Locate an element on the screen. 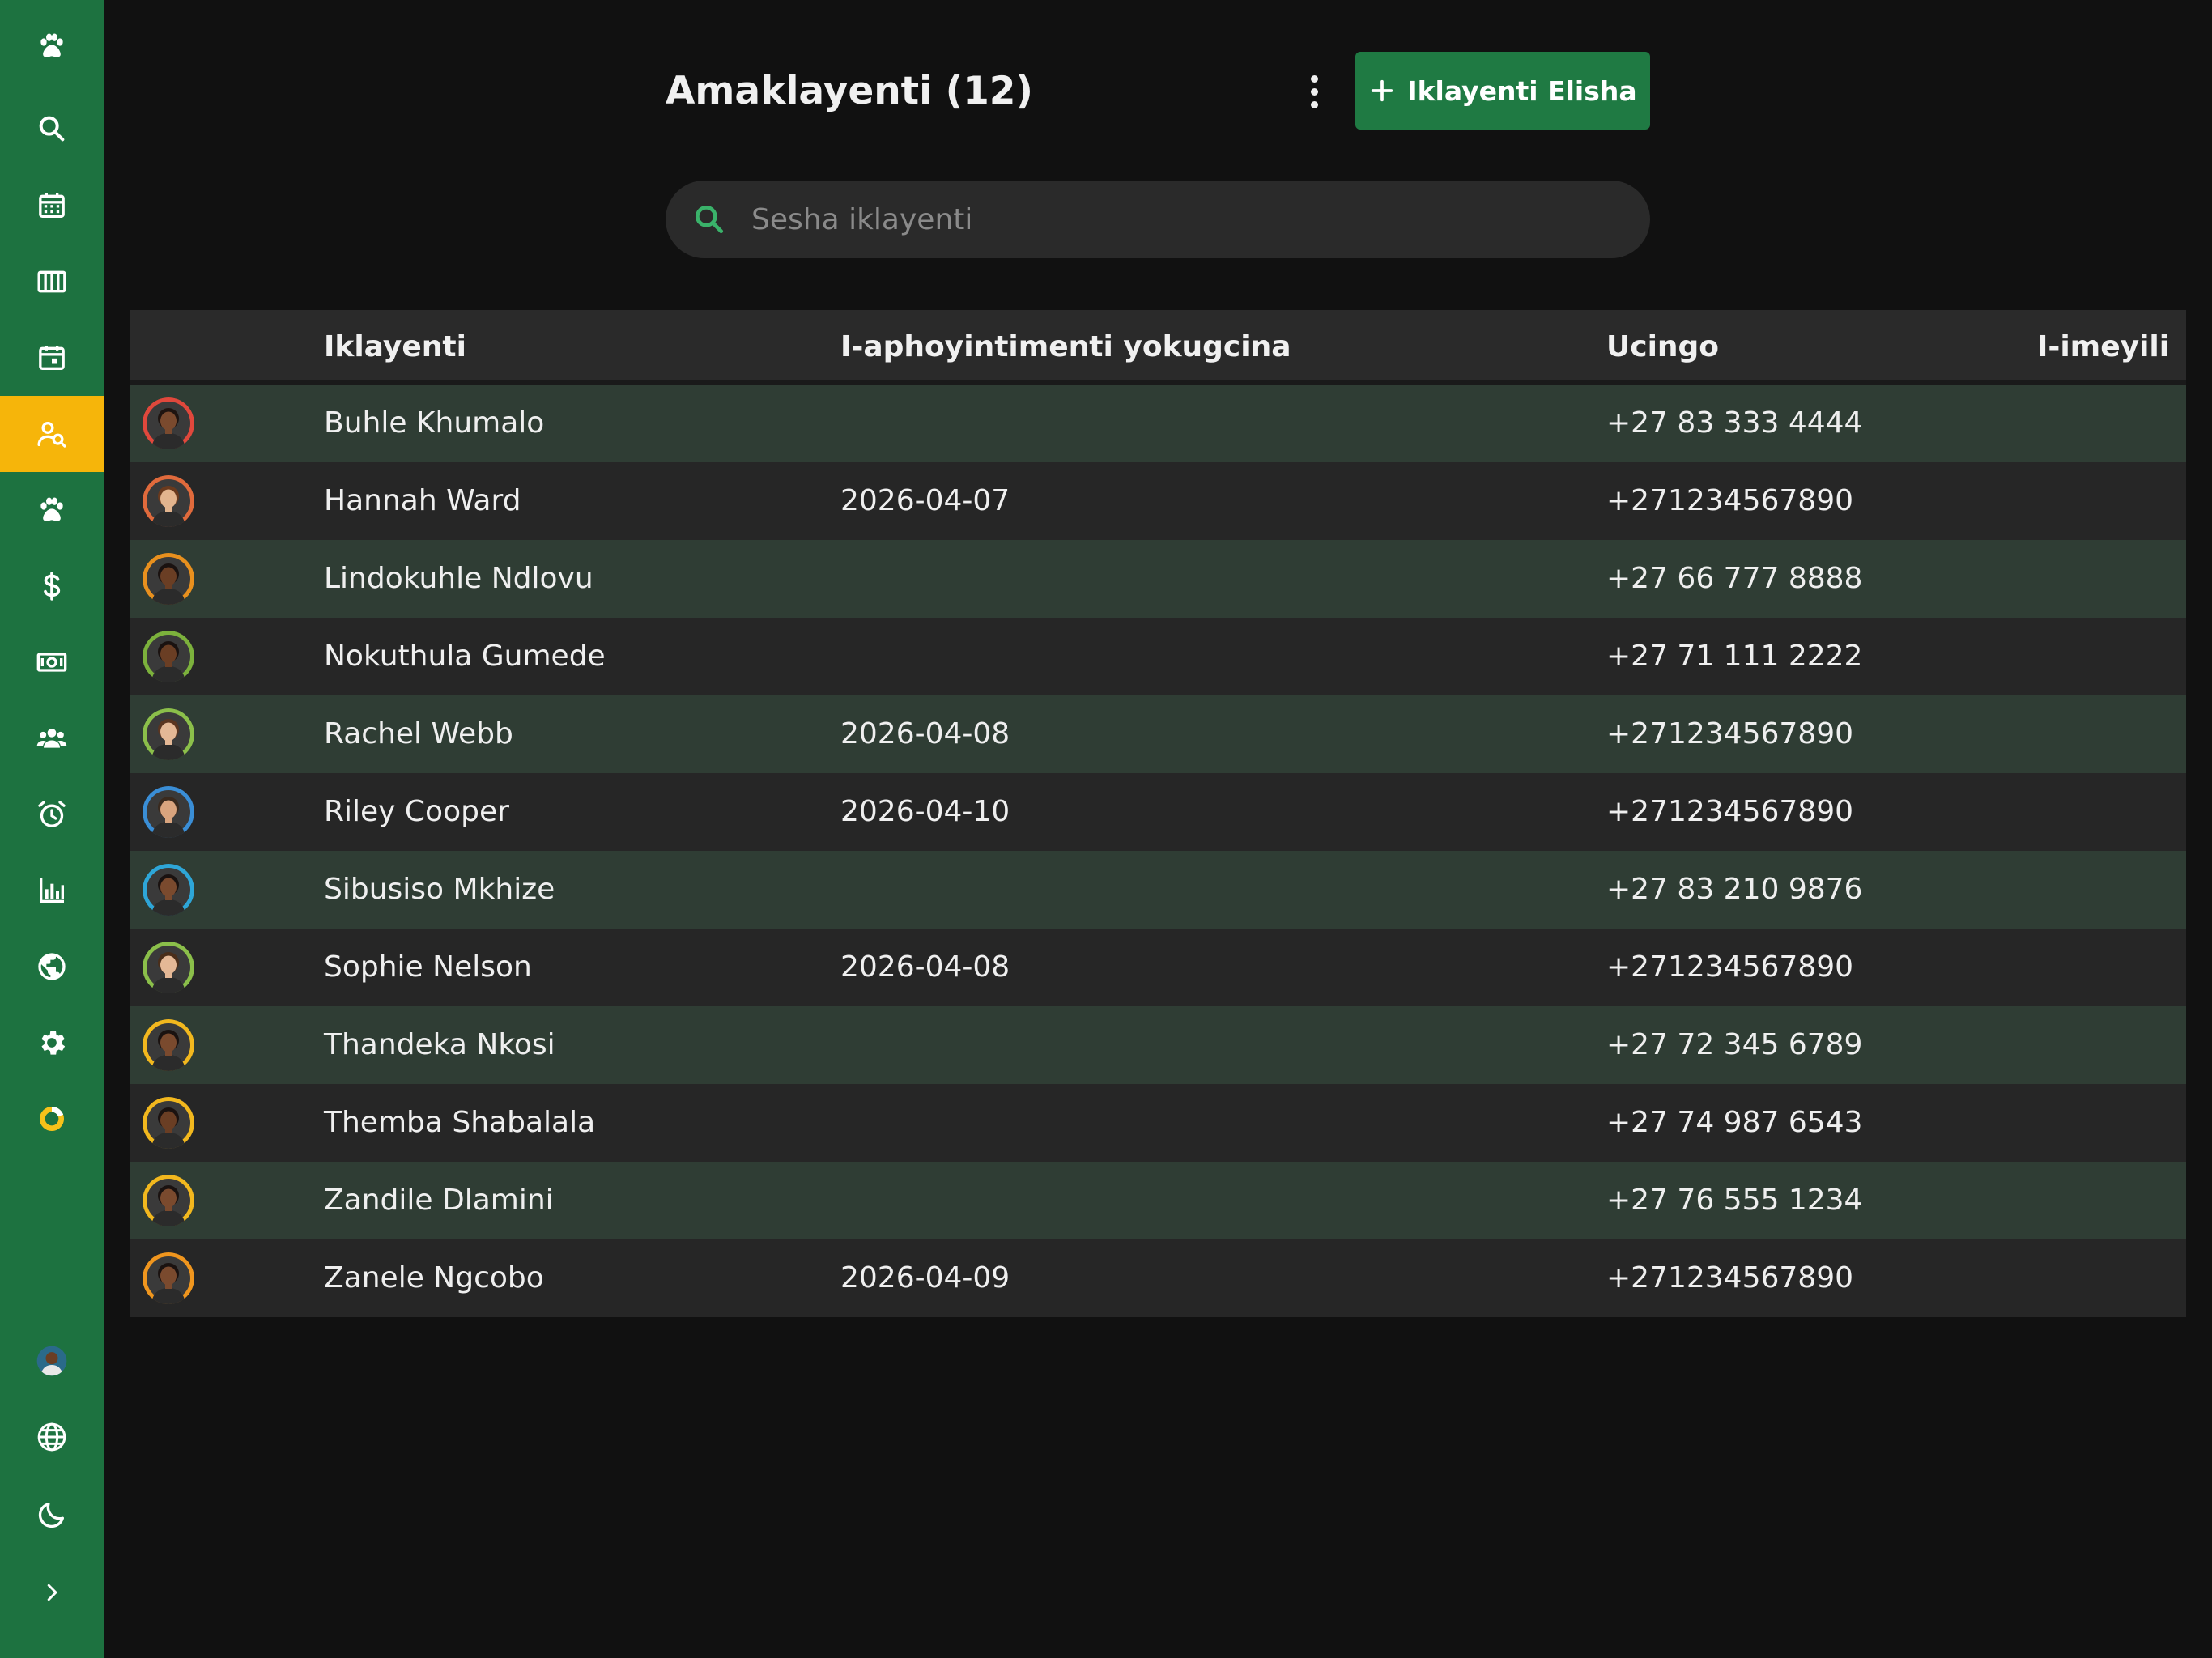 The image size is (2212, 1658). sidebar-item-pets is located at coordinates (52, 510).